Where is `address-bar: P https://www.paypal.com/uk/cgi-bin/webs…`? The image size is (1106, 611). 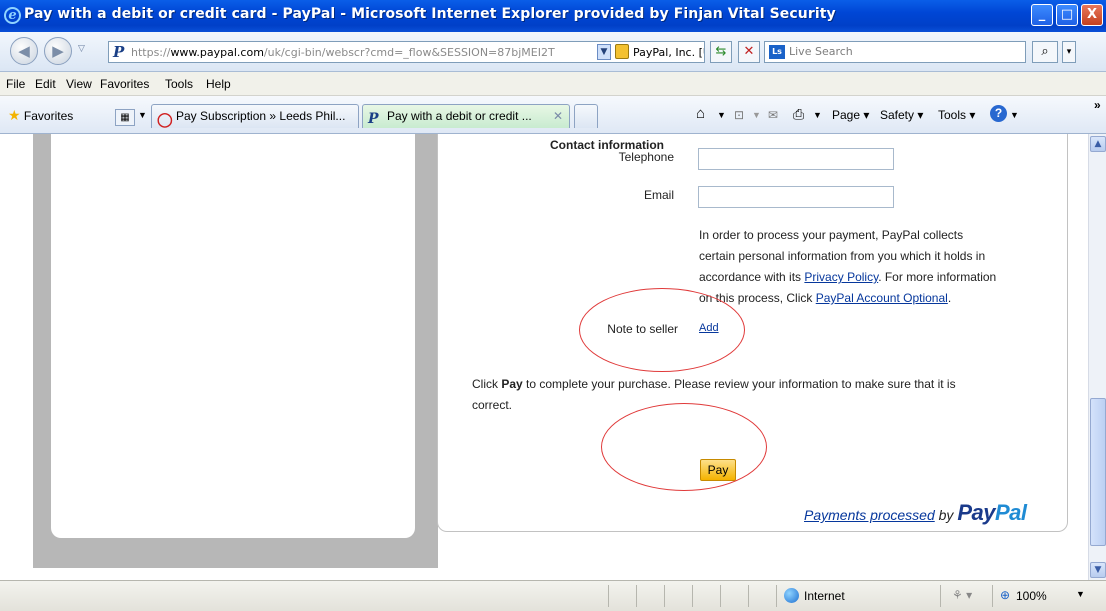
address-bar: P https://www.paypal.com/uk/cgi-bin/webs… is located at coordinates (406, 52).